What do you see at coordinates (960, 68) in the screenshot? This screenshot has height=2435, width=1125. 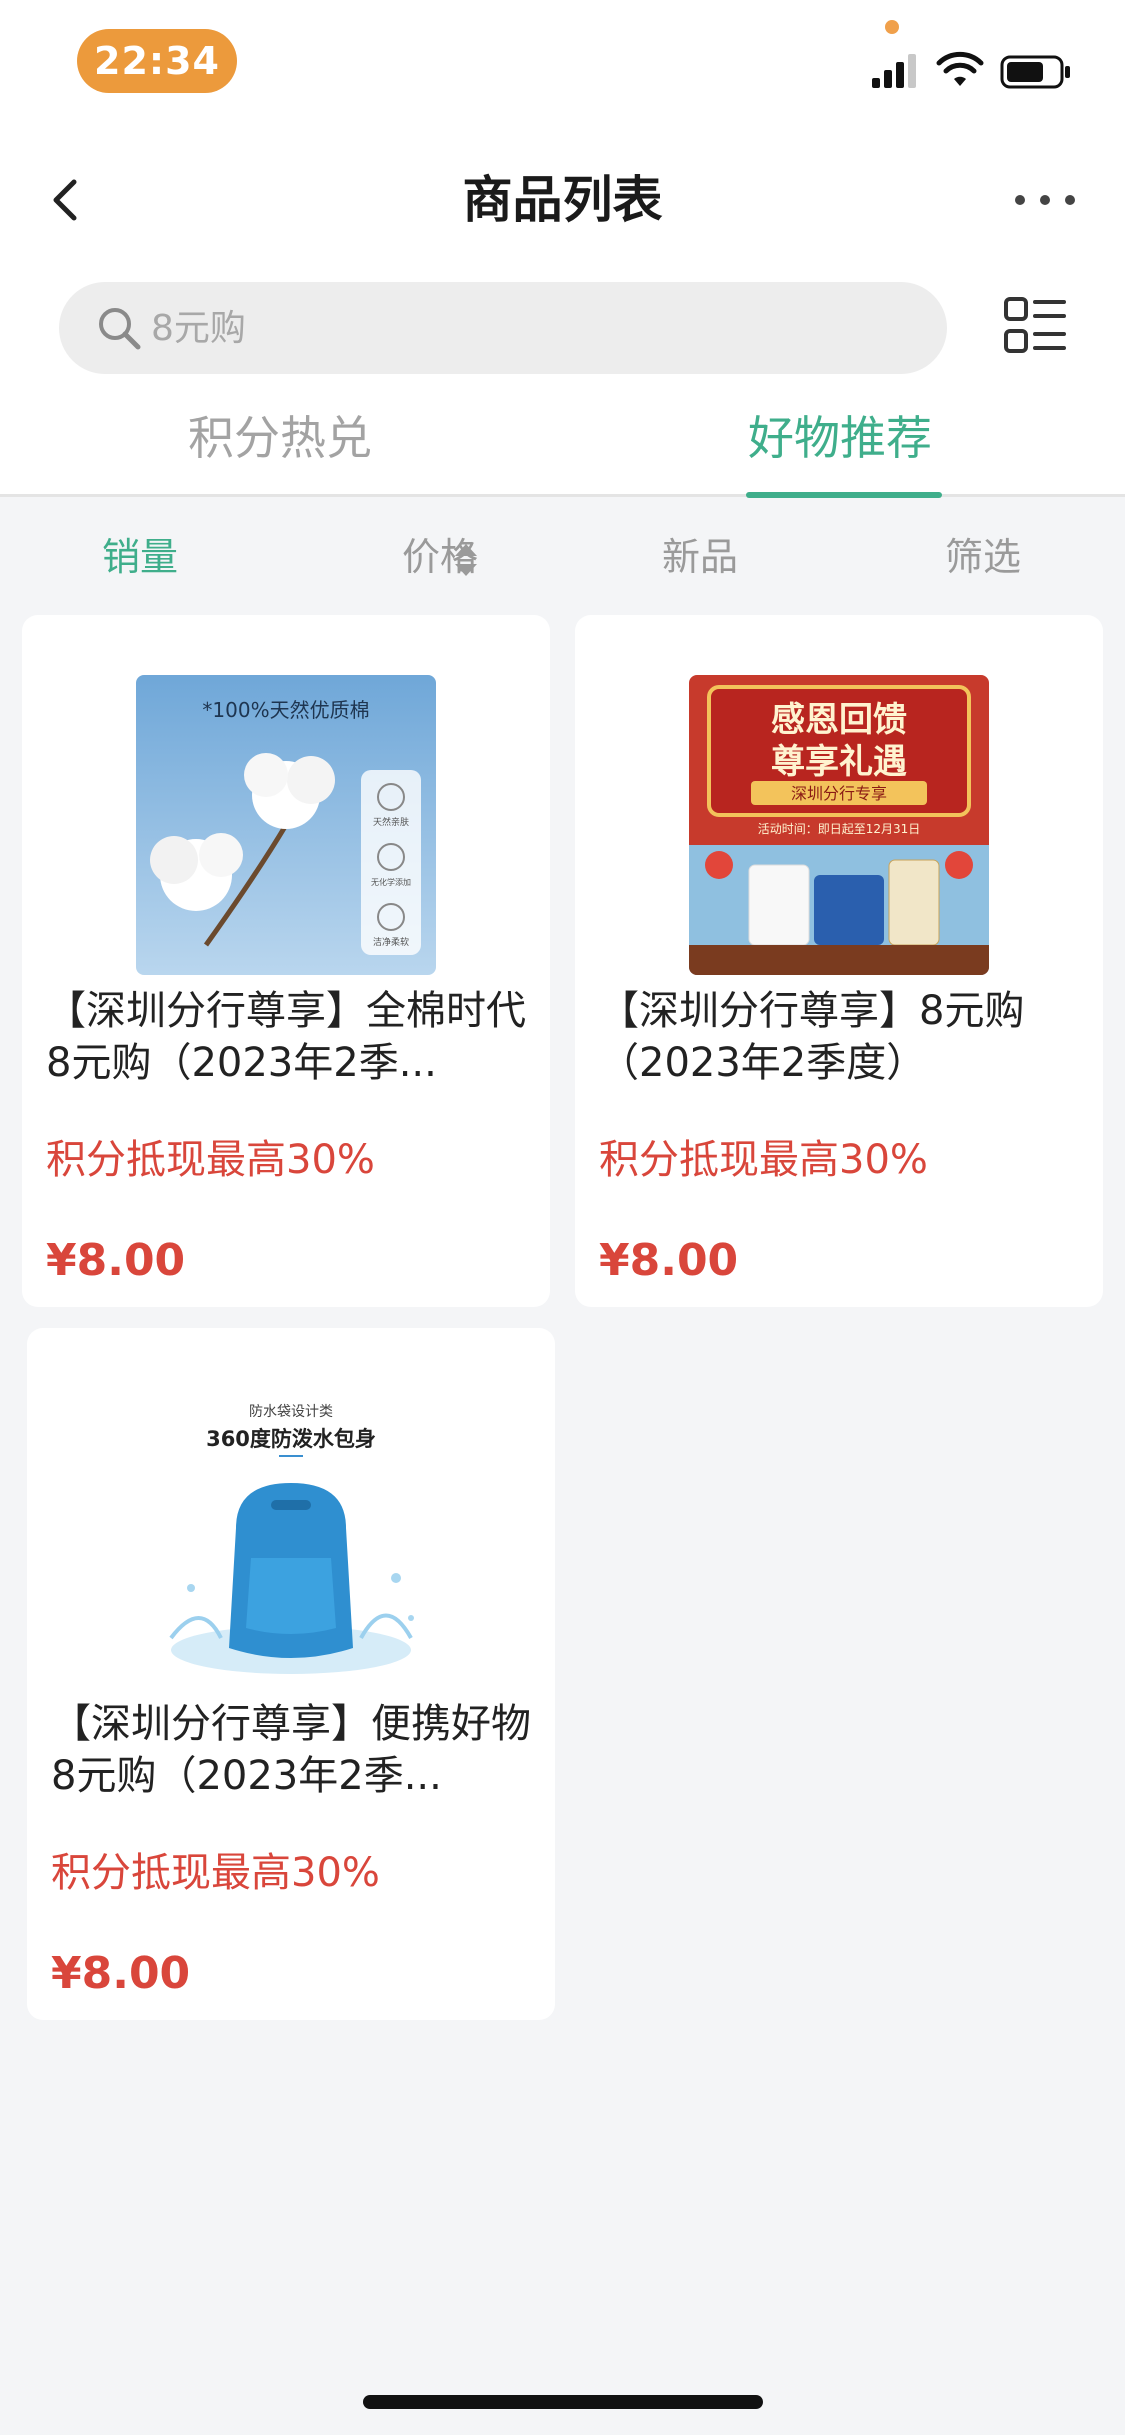 I see `wifi-icon` at bounding box center [960, 68].